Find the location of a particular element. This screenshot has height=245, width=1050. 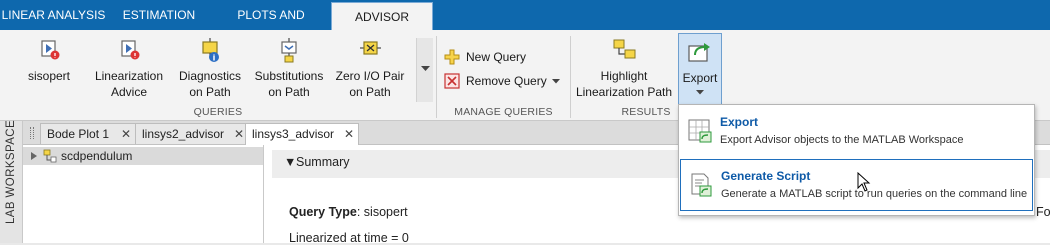

linearization-advice-label-2: Advice is located at coordinates (129, 92).